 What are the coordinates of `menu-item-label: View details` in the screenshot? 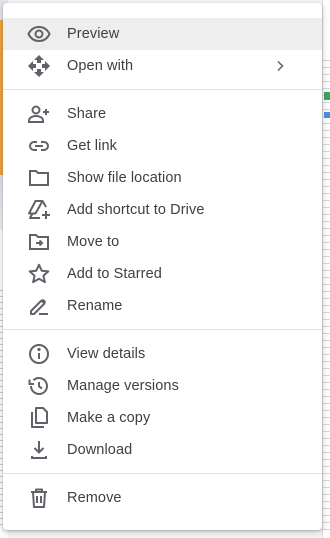 It's located at (106, 354).